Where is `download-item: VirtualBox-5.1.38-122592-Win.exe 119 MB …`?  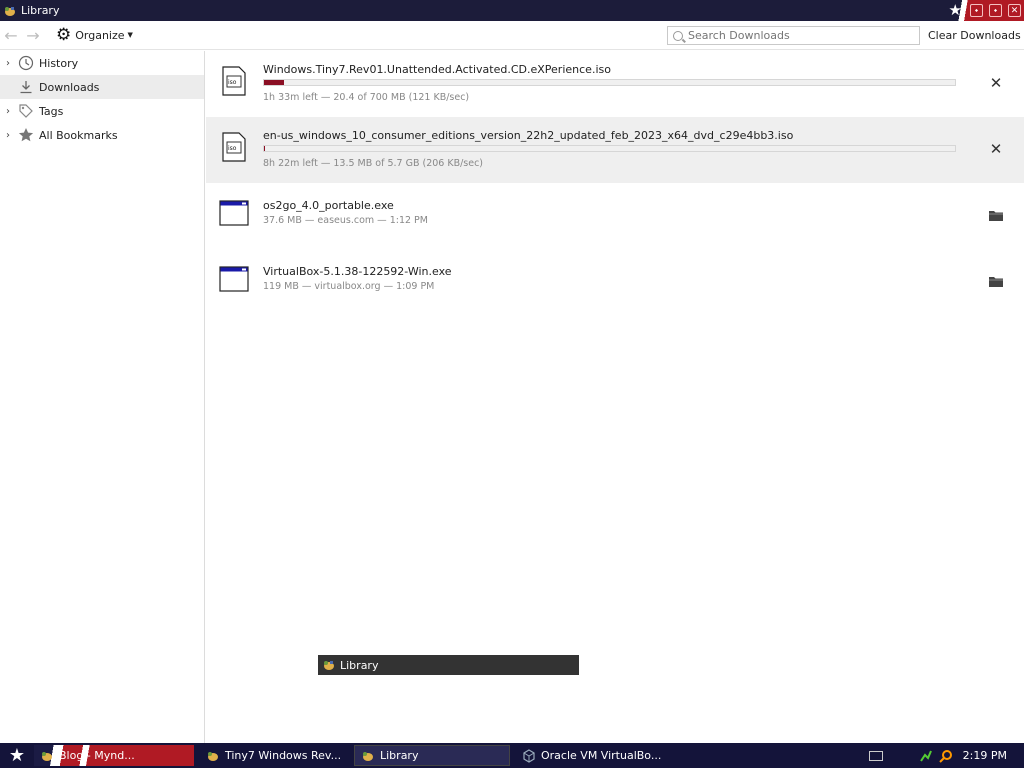 download-item: VirtualBox-5.1.38-122592-Win.exe 119 MB … is located at coordinates (615, 282).